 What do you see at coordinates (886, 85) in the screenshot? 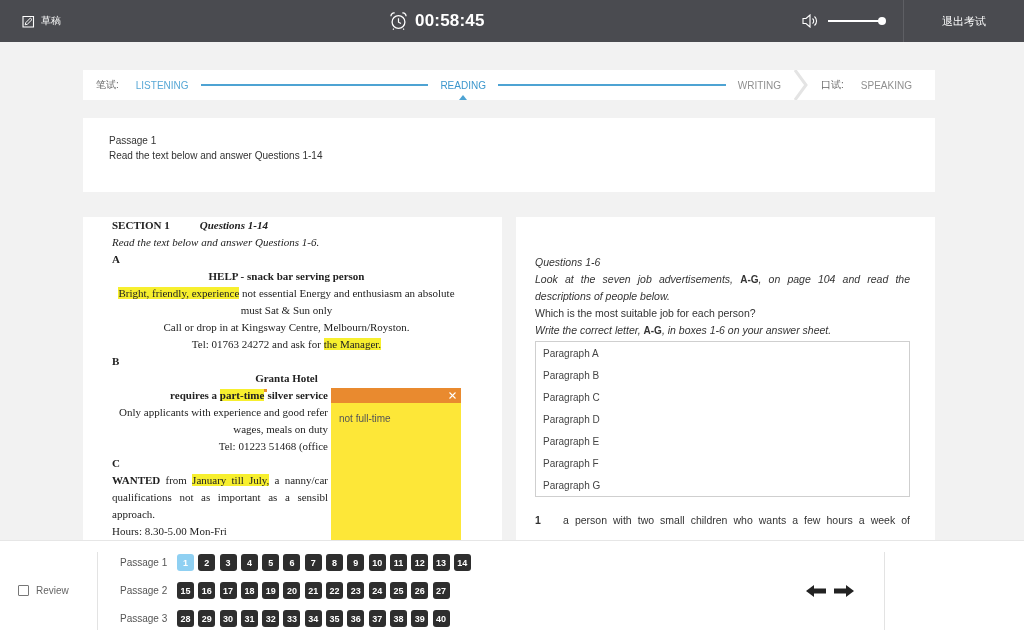
I see `progress-step: SPEAKING` at bounding box center [886, 85].